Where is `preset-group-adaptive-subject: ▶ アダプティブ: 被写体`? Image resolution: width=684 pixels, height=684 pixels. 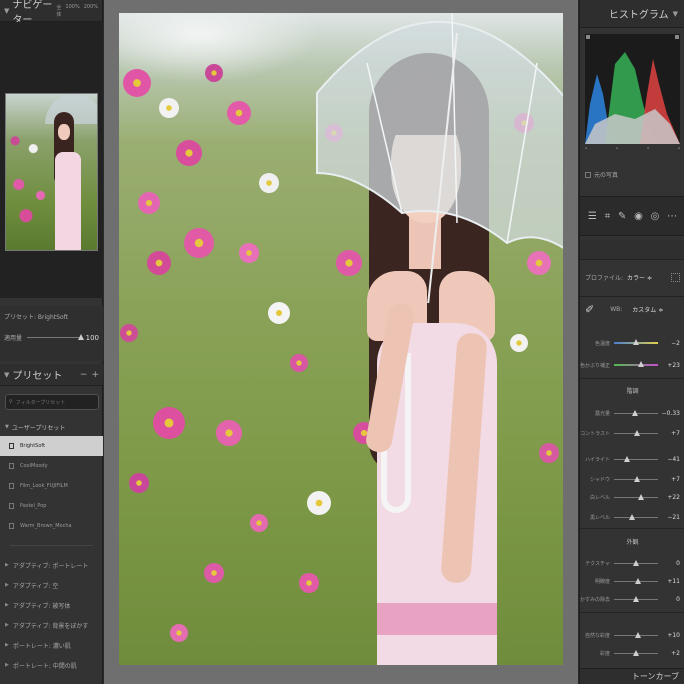
preset-group-adaptive-subject: ▶ アダプティブ: 被写体 is located at coordinates (51, 605).